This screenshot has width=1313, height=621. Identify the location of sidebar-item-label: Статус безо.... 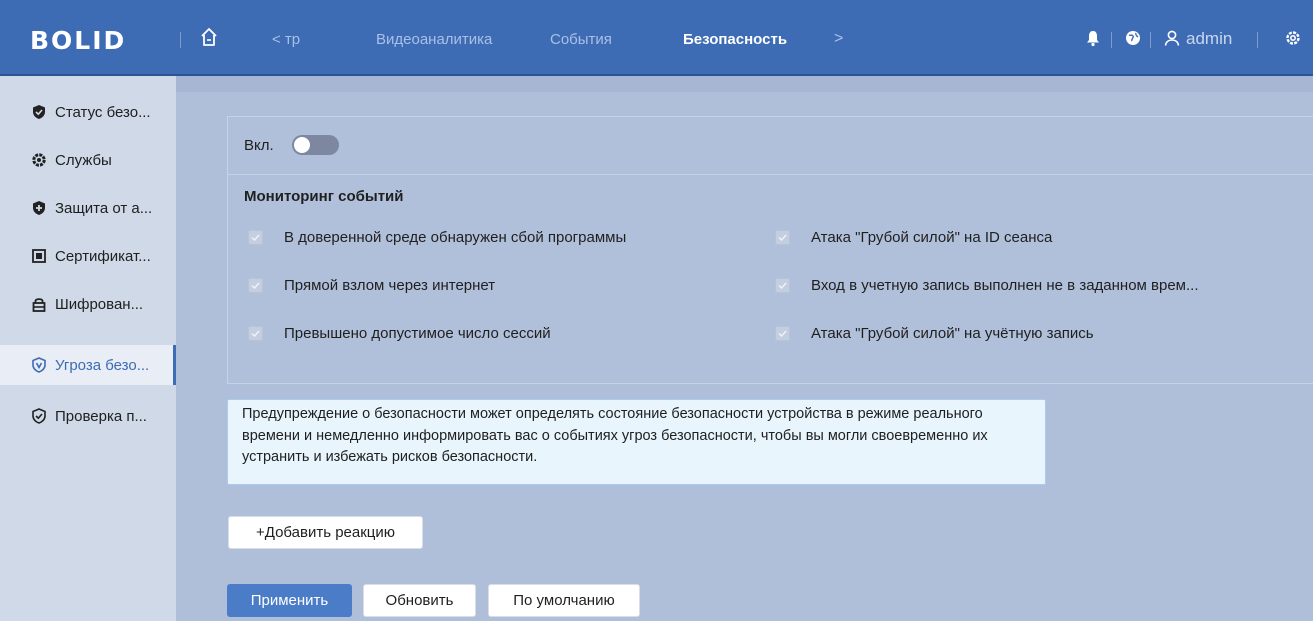
(103, 112).